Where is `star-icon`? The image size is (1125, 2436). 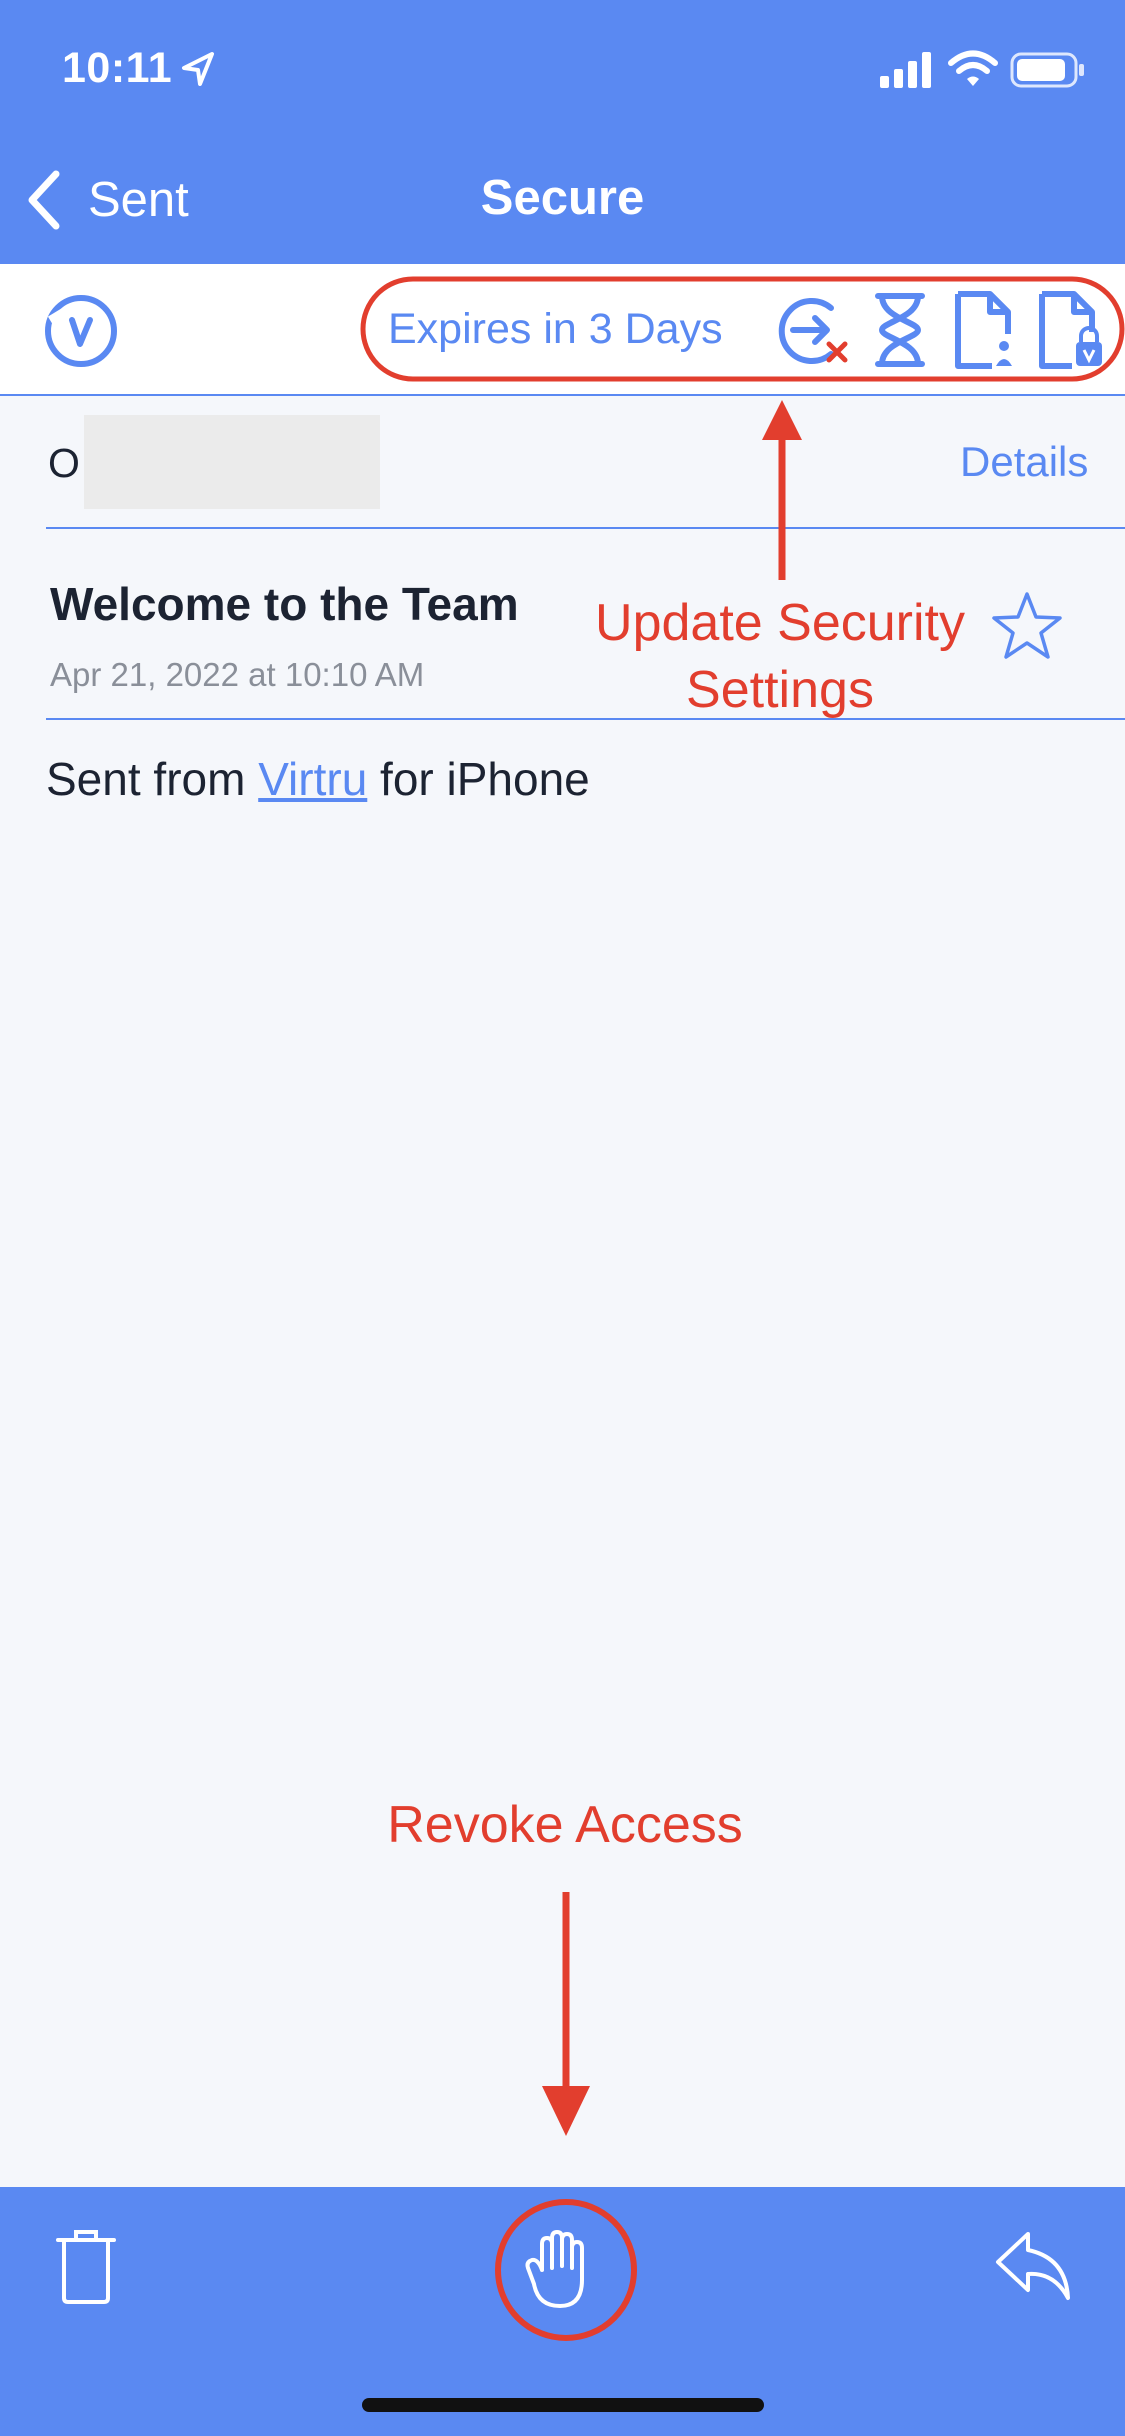 star-icon is located at coordinates (1027, 626).